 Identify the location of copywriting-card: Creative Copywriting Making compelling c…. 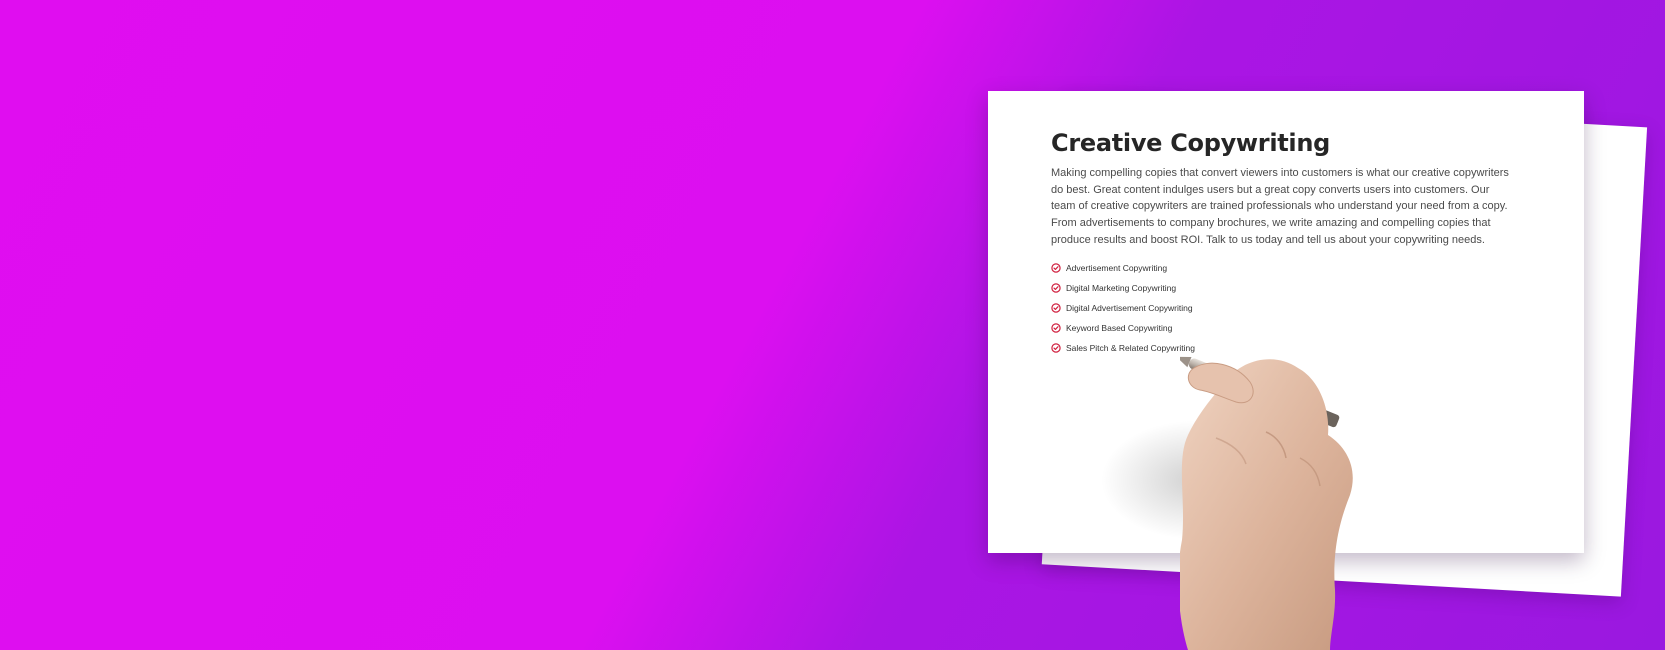
(1281, 243).